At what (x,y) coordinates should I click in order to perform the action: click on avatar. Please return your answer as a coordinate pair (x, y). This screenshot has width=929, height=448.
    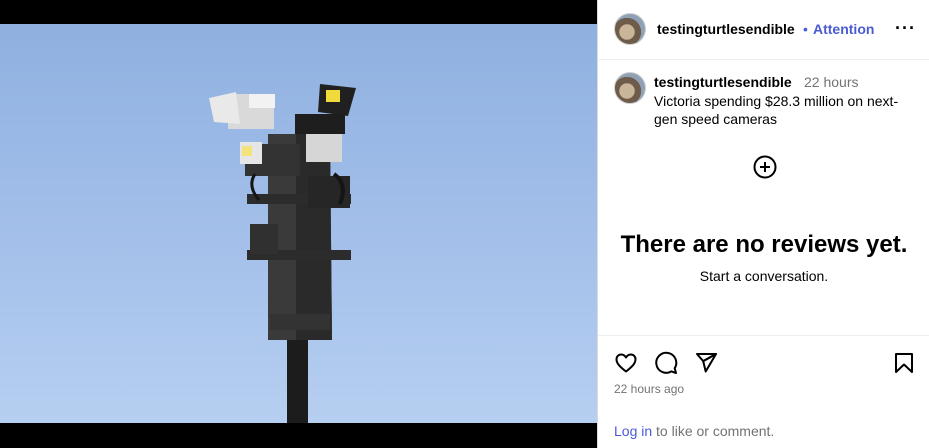
    Looking at the image, I should click on (630, 29).